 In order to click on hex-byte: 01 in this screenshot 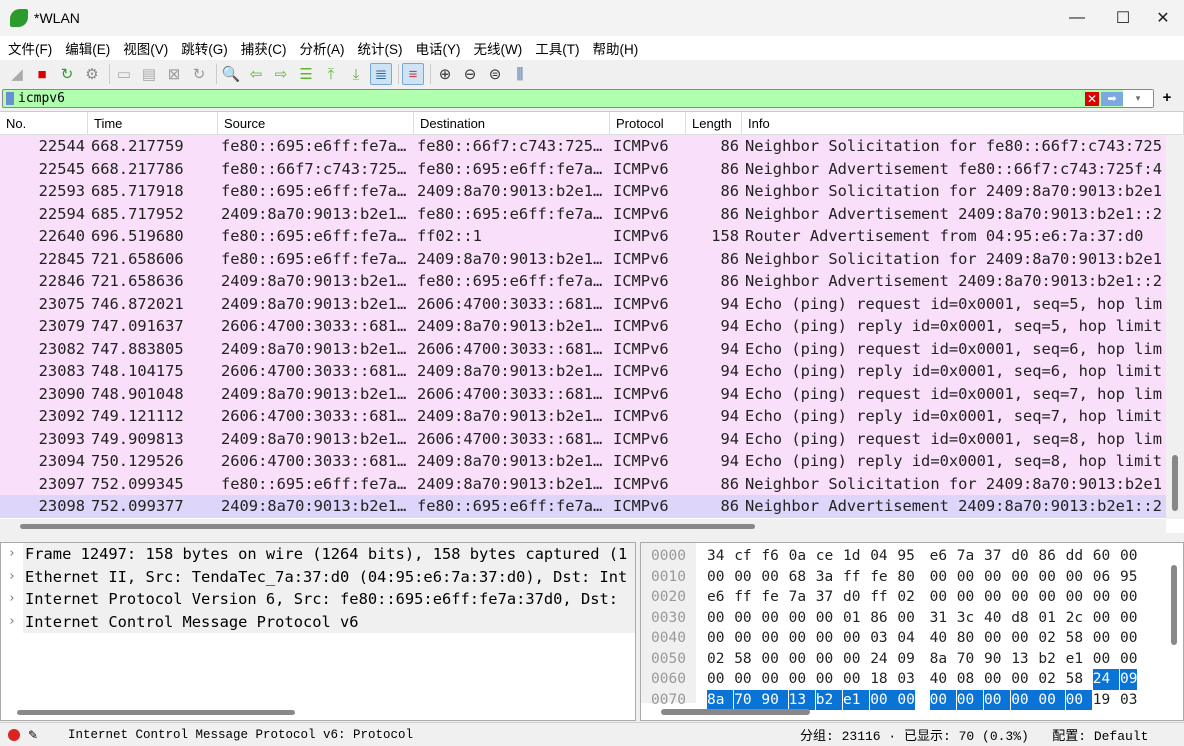, I will do `click(1046, 618)`.